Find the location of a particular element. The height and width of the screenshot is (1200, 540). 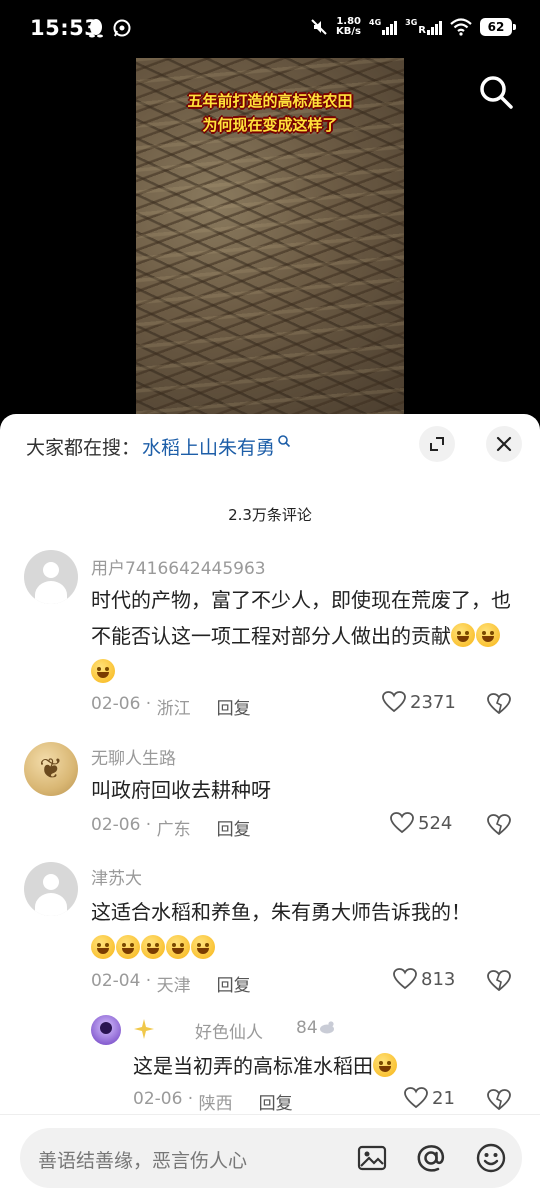

reply-level-number: 84 is located at coordinates (307, 1028).